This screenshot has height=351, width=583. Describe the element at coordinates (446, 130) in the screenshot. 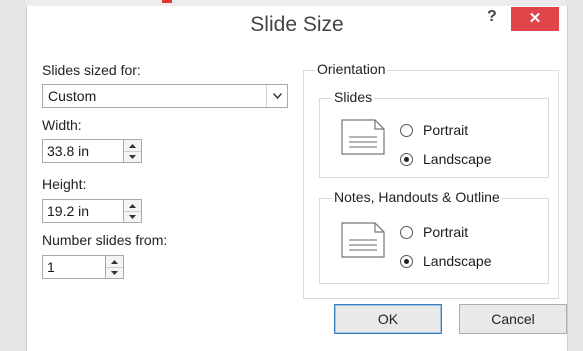

I see `slides-portrait-label: Portrait` at that location.